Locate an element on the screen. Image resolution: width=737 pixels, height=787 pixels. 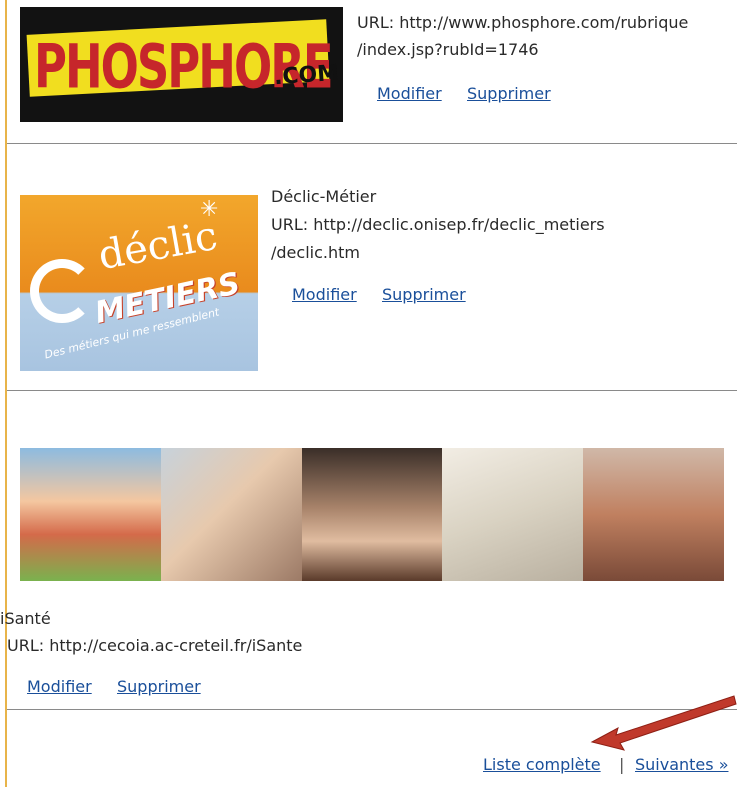
banner-photo-child is located at coordinates (90, 514).